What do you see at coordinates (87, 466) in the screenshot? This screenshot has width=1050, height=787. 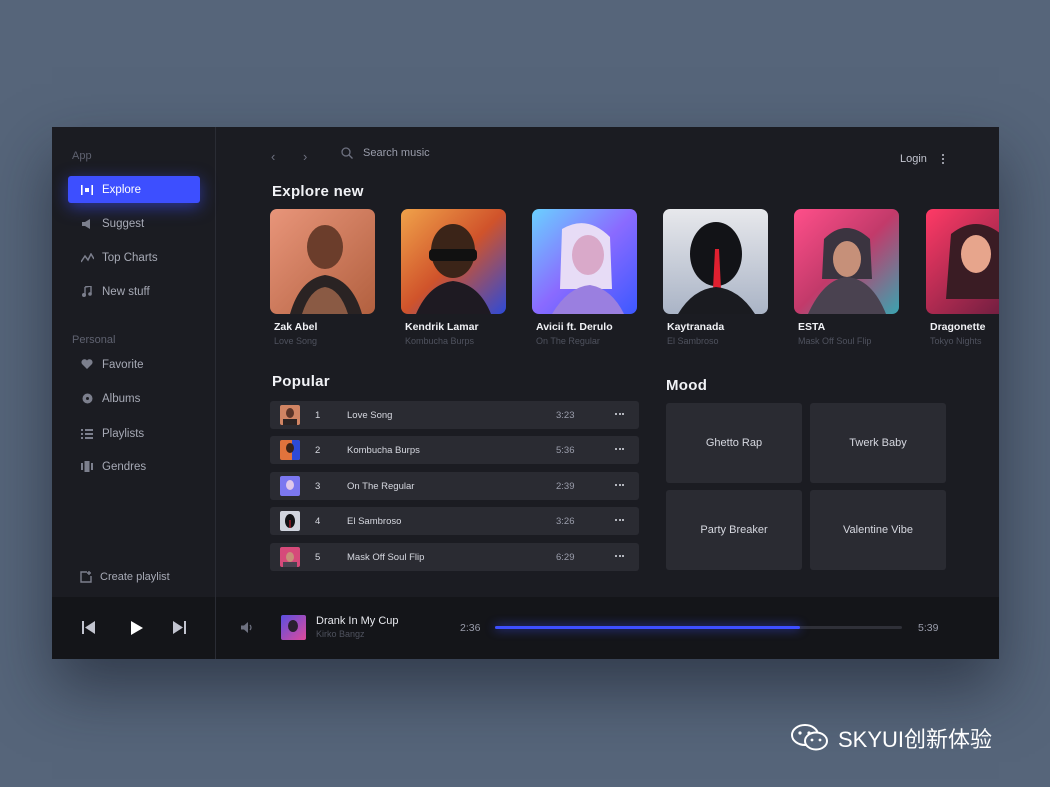 I see `genres-icon` at bounding box center [87, 466].